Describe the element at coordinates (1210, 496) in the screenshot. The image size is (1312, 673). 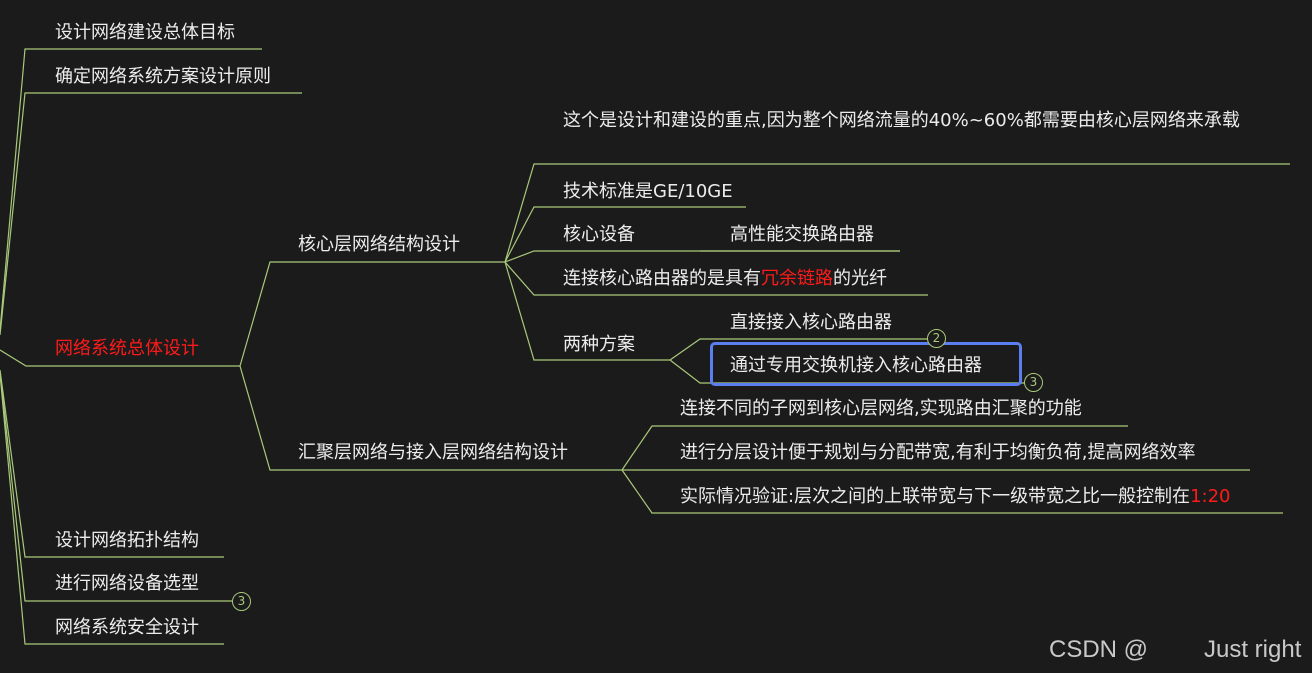
I see `agg-ratio-highlight: 1:20` at that location.